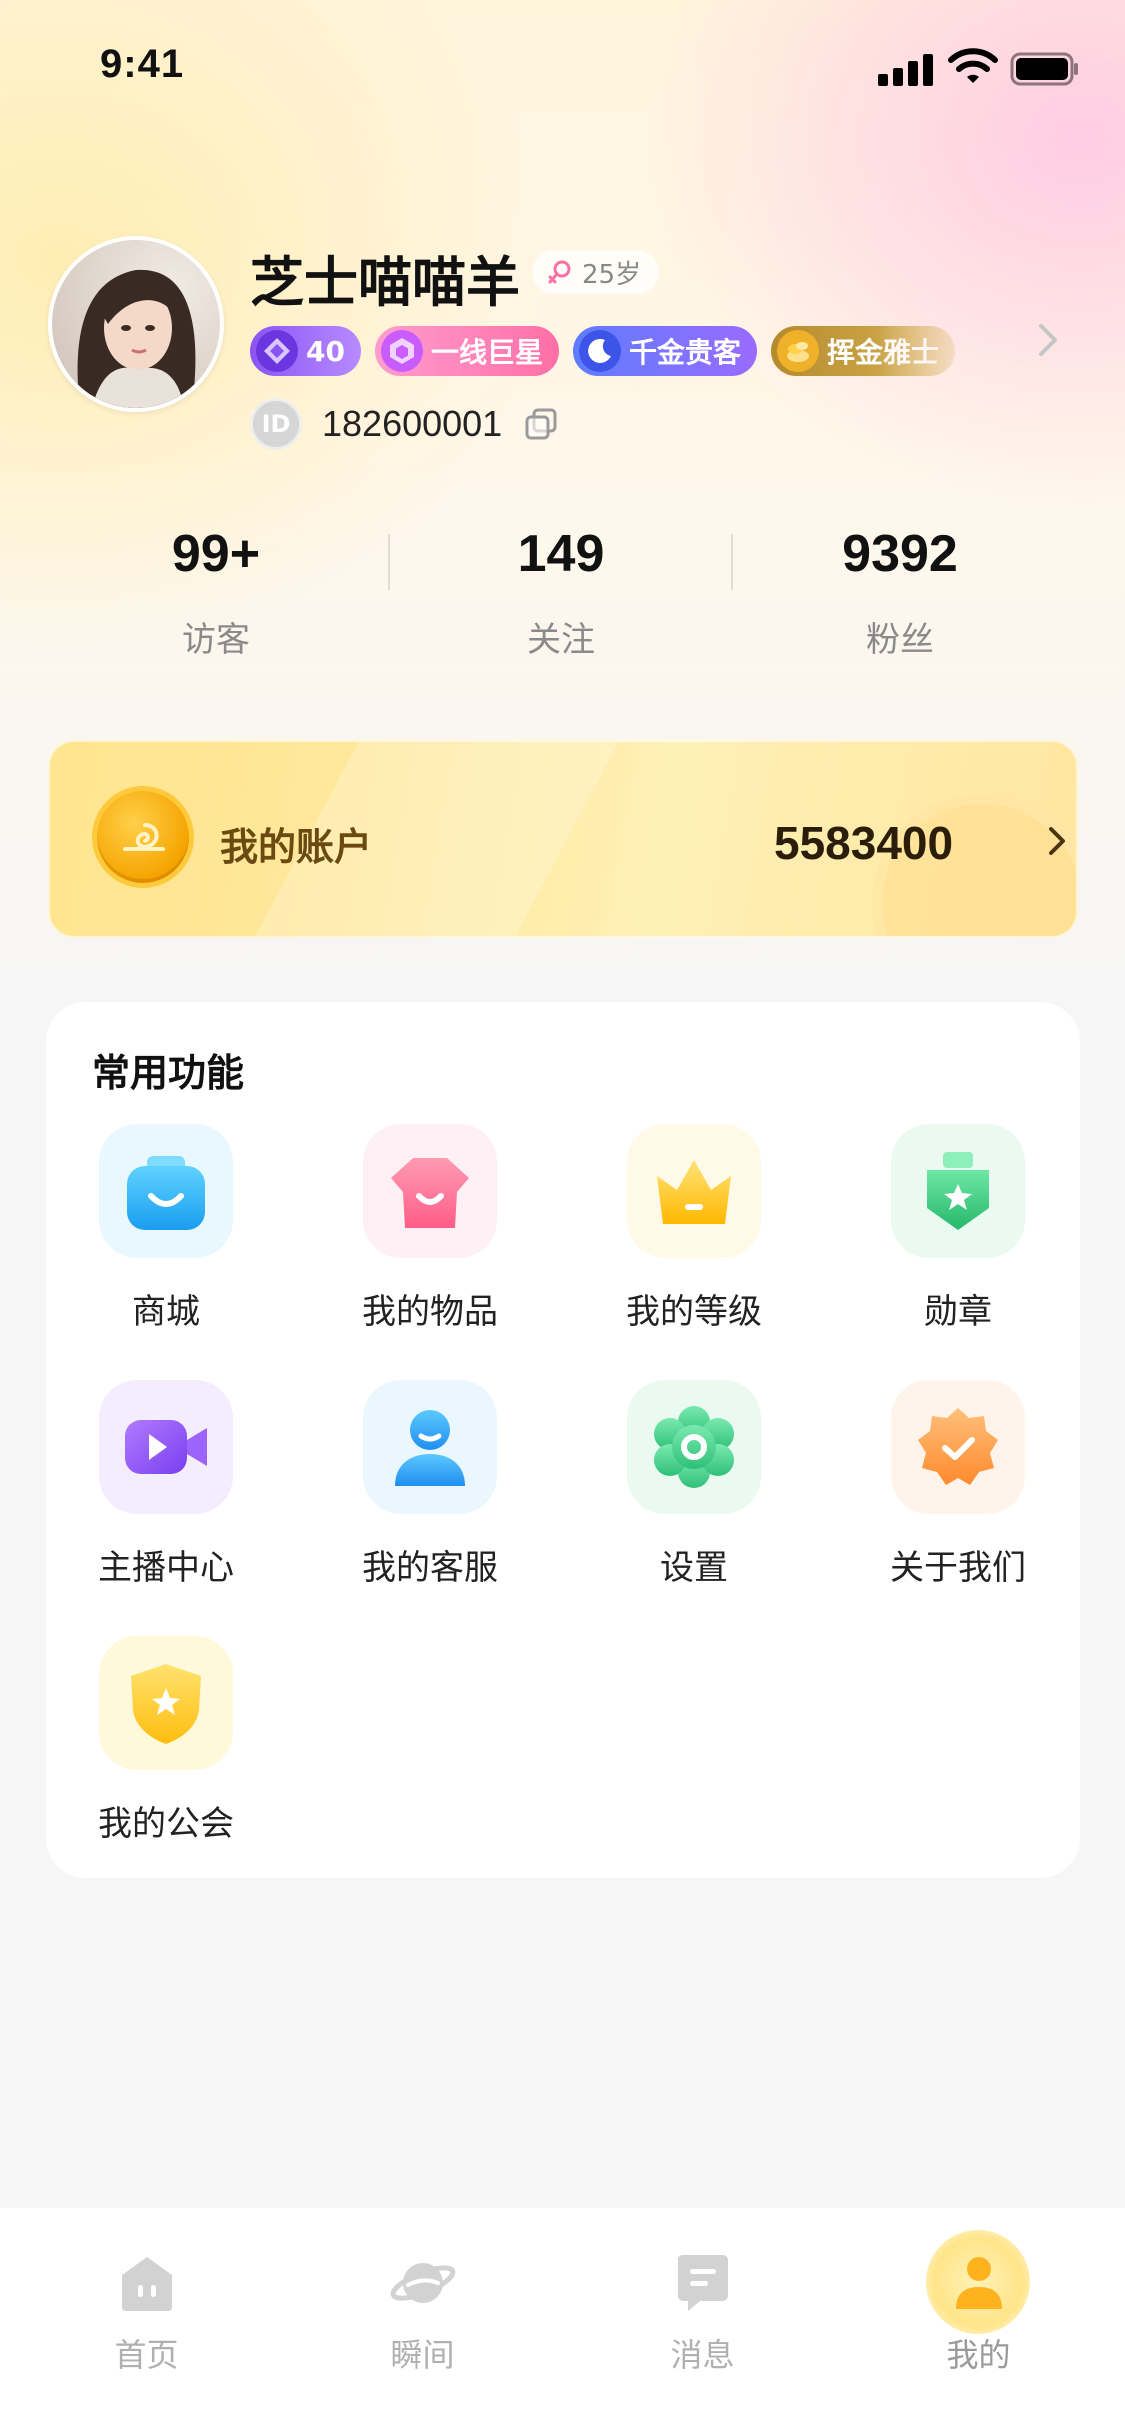 Image resolution: width=1125 pixels, height=2436 pixels. What do you see at coordinates (599, 351) in the screenshot?
I see `moon-icon` at bounding box center [599, 351].